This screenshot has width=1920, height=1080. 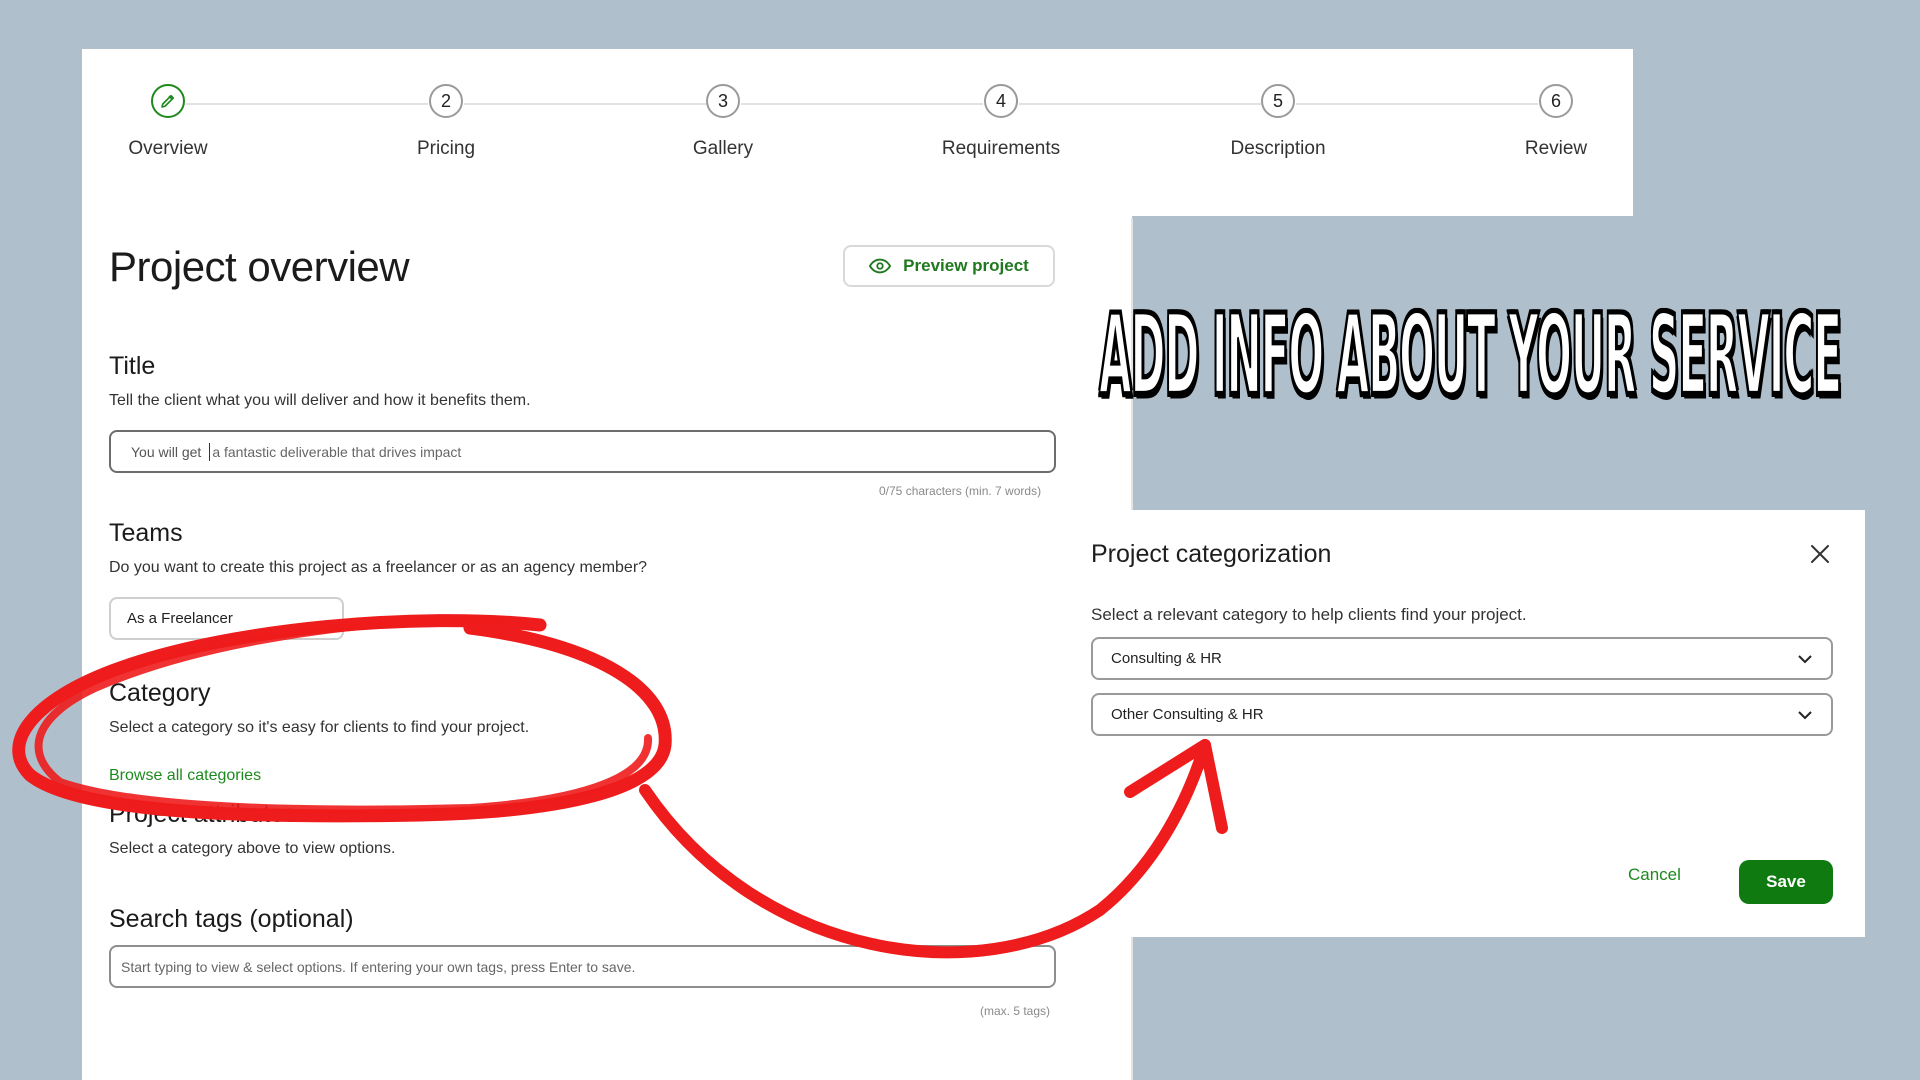 What do you see at coordinates (1462, 658) in the screenshot?
I see `category-dropdown: Consulting & HR` at bounding box center [1462, 658].